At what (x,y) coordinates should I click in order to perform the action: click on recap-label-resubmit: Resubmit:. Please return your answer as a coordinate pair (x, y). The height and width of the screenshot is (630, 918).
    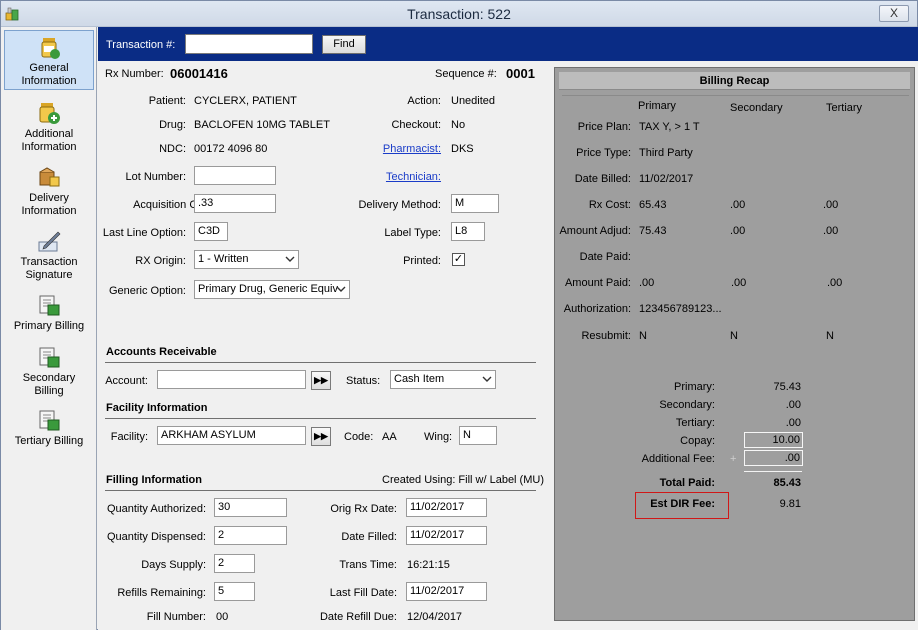
    Looking at the image, I should click on (606, 336).